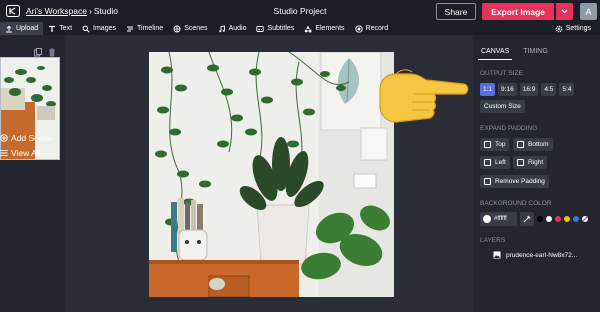  I want to click on tool-label: Timeline, so click(150, 28).